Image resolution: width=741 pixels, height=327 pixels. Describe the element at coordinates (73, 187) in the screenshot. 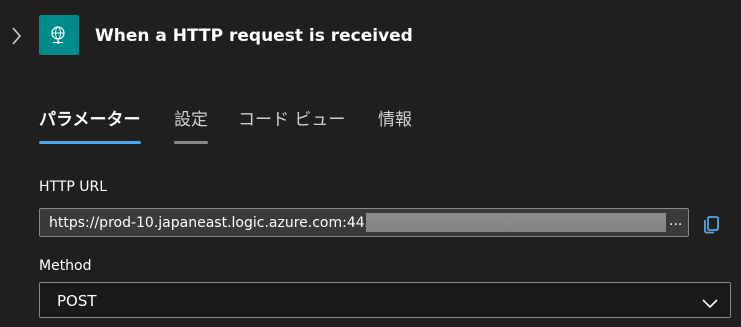

I see `http-url-label: HTTP URL` at that location.